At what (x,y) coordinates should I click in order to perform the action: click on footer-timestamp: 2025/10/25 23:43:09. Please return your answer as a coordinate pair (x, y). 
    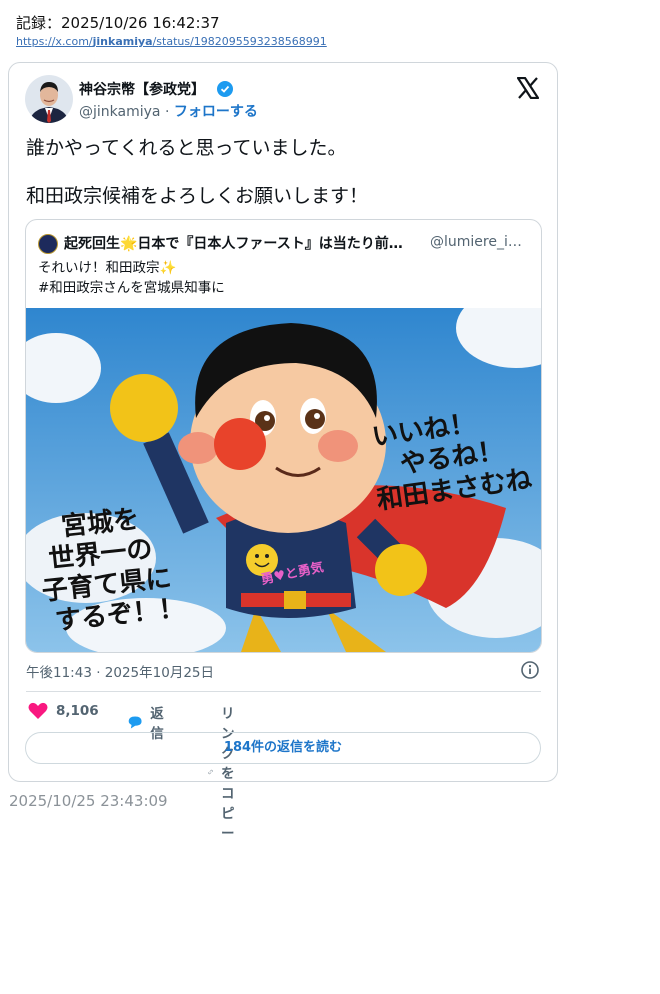
    Looking at the image, I should click on (88, 801).